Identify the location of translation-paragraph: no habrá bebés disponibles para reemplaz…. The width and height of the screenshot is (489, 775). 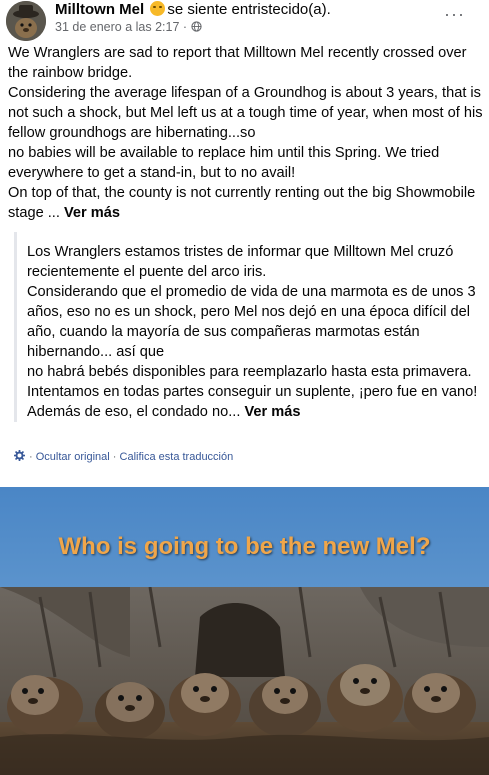
(252, 382).